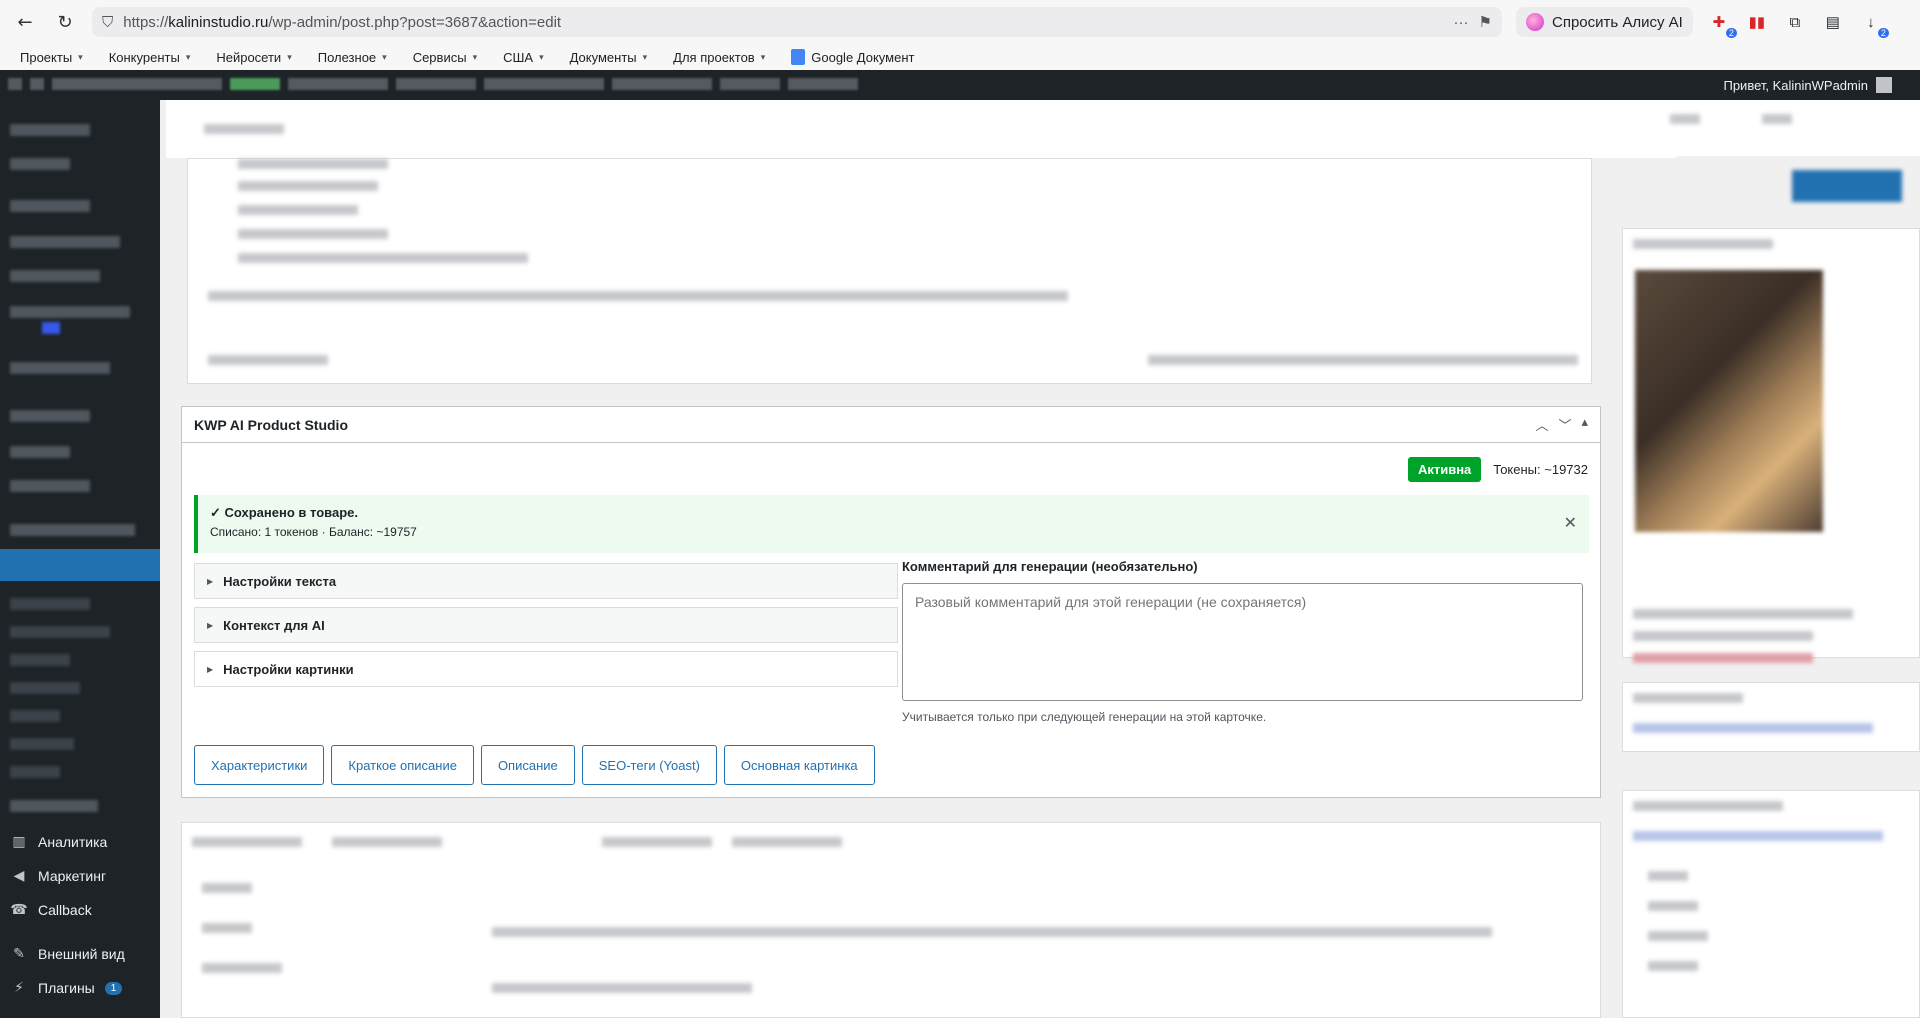  I want to click on bookmark-folder-useful: Полезное ▾, so click(352, 57).